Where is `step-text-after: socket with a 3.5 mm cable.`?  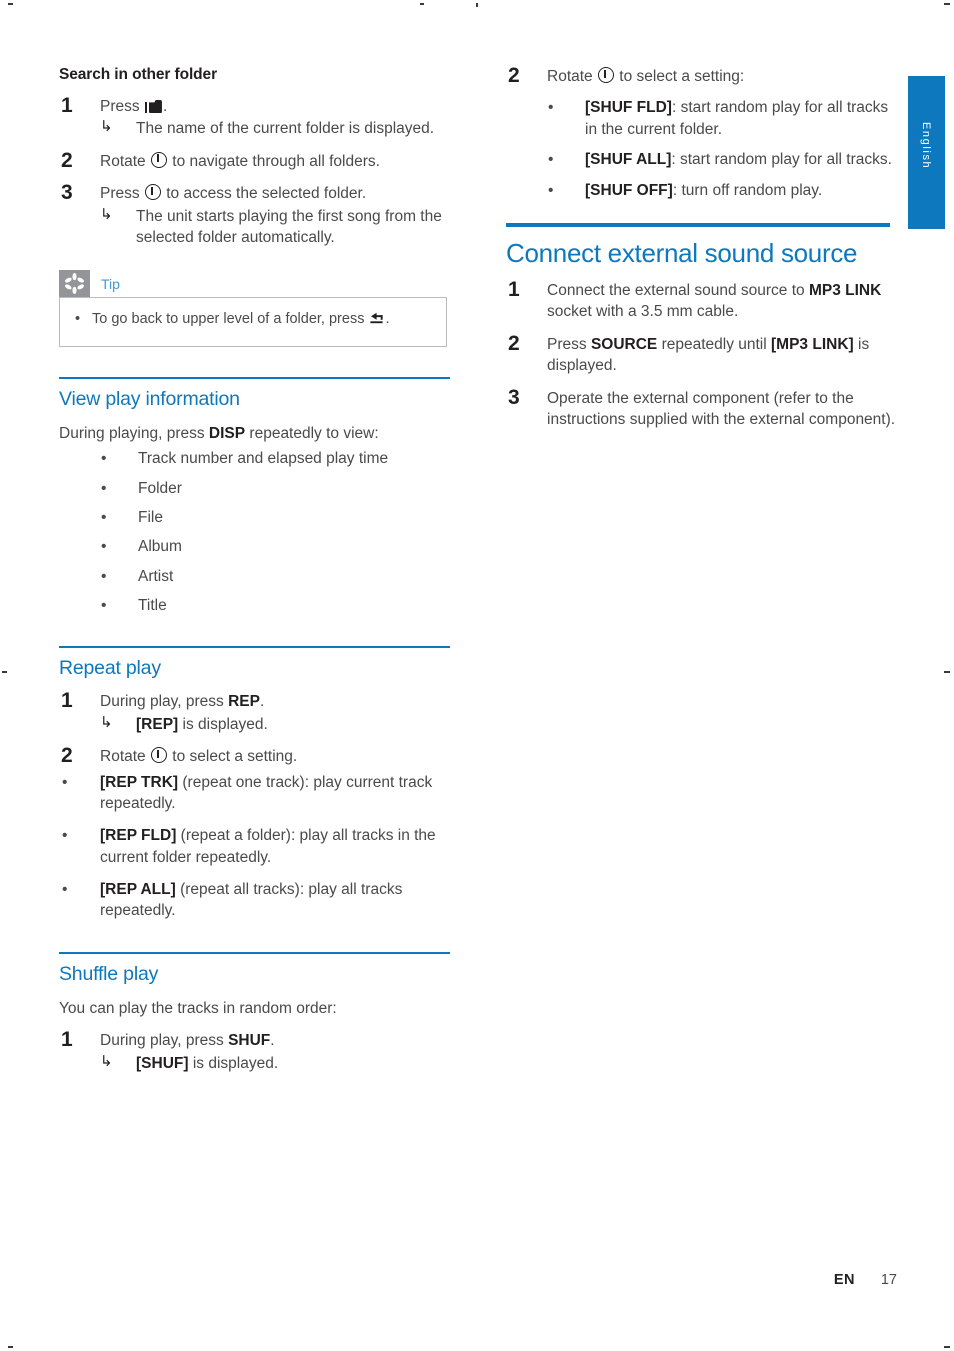 step-text-after: socket with a 3.5 mm cable. is located at coordinates (643, 312).